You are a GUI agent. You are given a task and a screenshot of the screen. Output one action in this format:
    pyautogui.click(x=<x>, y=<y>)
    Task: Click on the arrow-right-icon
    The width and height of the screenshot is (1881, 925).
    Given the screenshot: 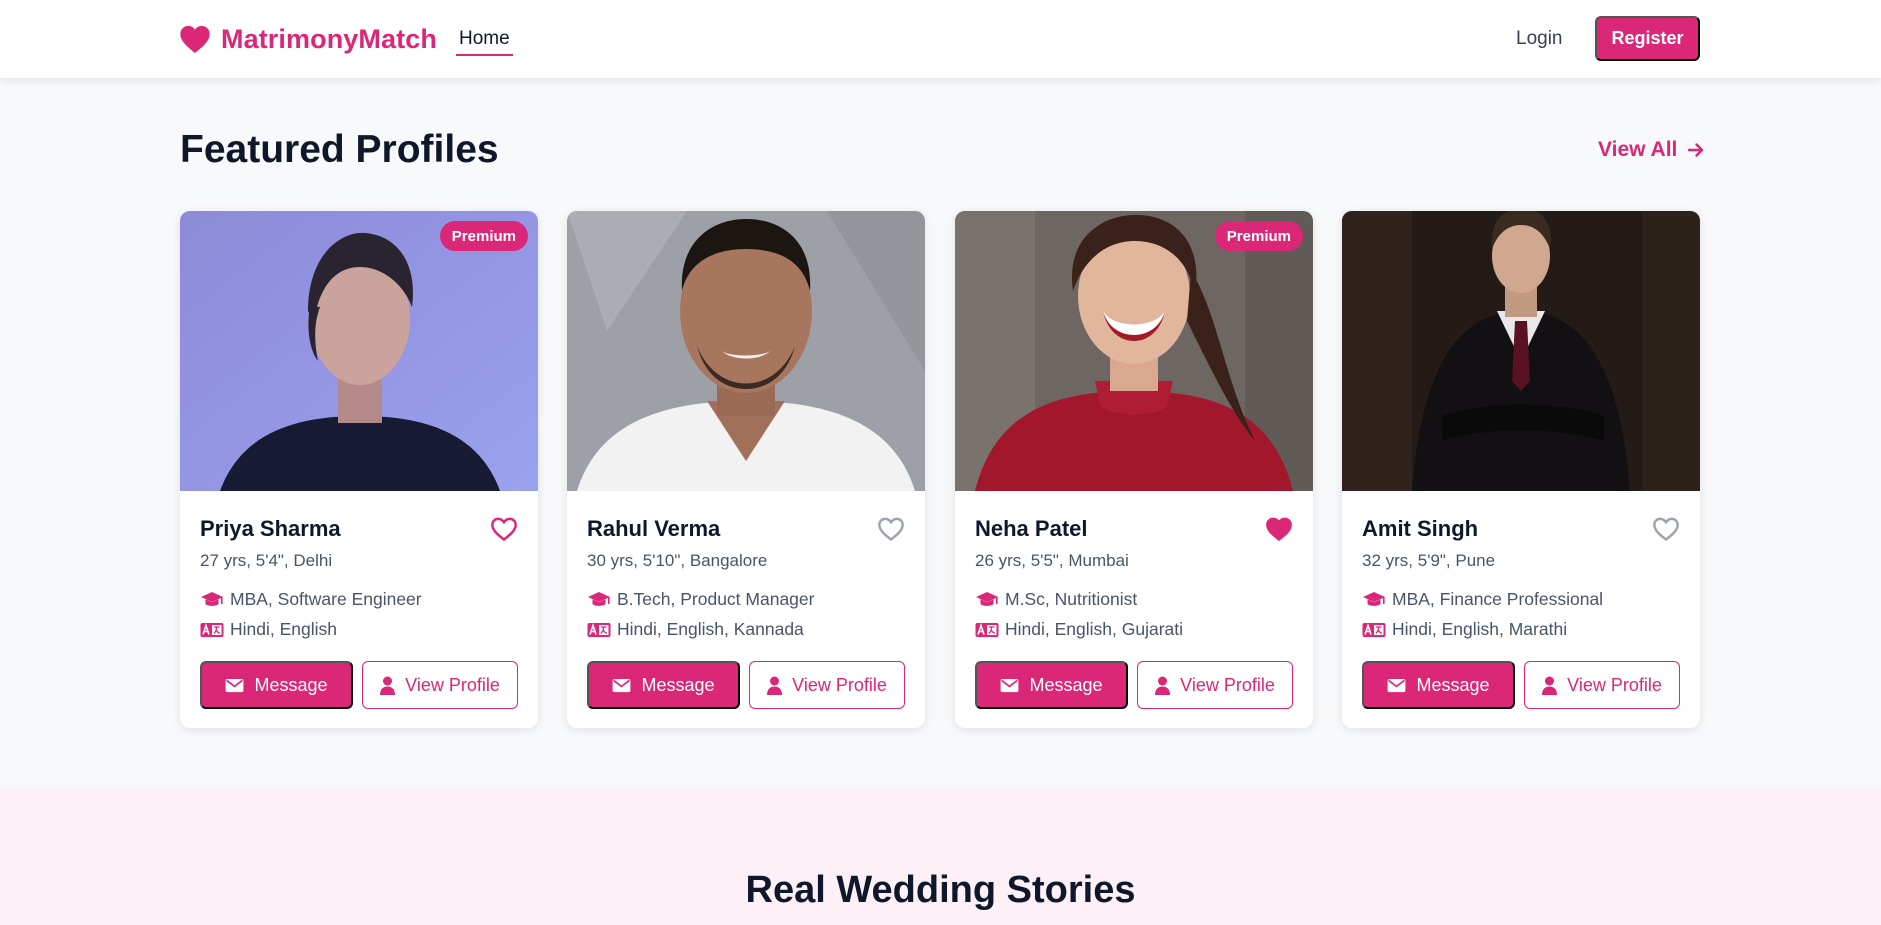 What is the action you would take?
    pyautogui.click(x=1696, y=150)
    